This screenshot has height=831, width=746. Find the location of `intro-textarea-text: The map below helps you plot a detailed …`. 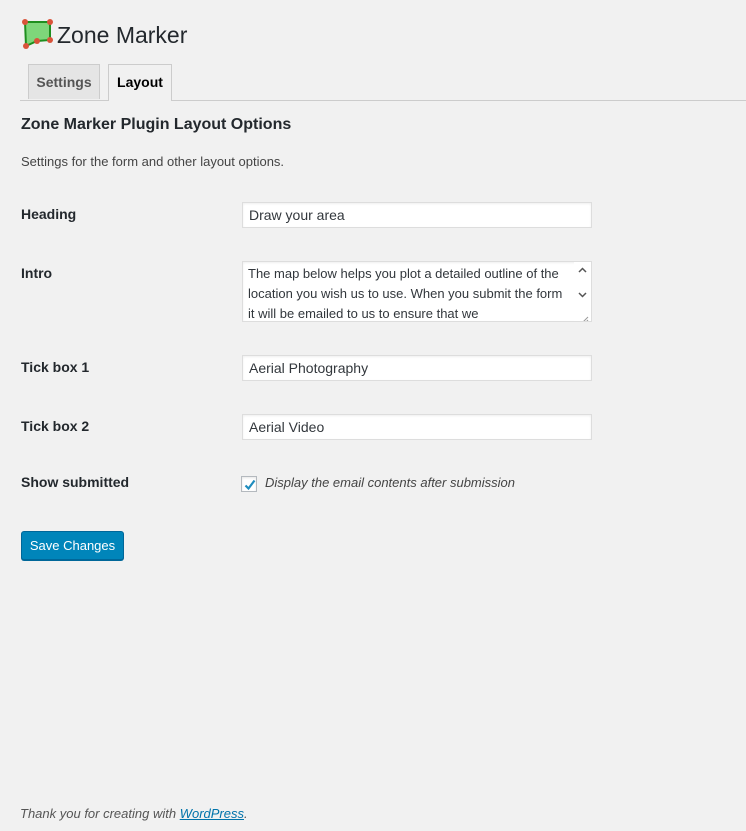

intro-textarea-text: The map below helps you plot a detailed … is located at coordinates (405, 293).